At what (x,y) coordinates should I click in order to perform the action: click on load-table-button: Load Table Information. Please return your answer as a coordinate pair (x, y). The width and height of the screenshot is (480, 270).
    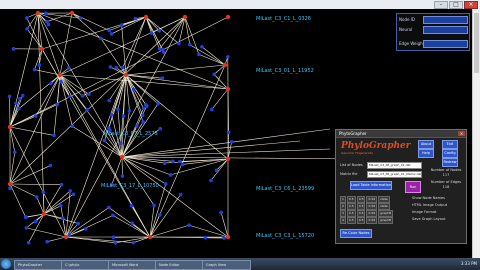
    Looking at the image, I should click on (371, 185).